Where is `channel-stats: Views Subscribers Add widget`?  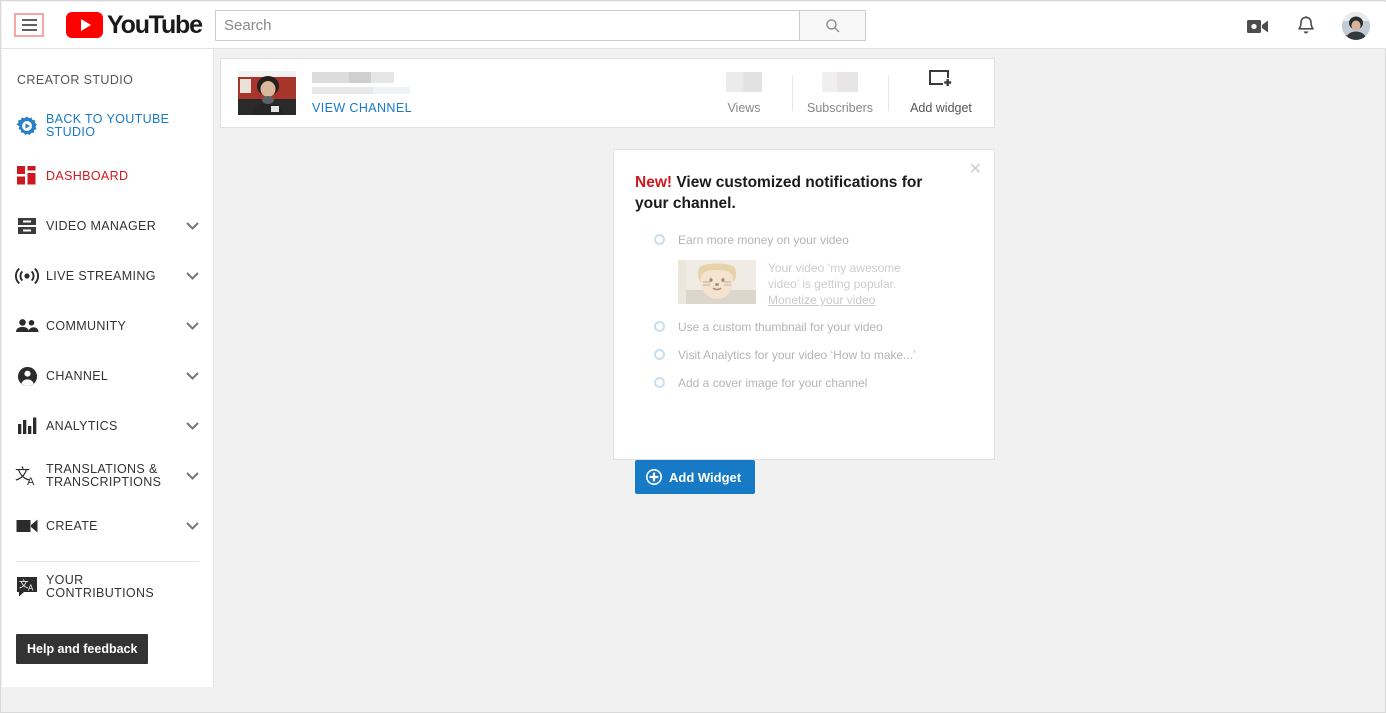
channel-stats: Views Subscribers Add widget is located at coordinates (845, 93).